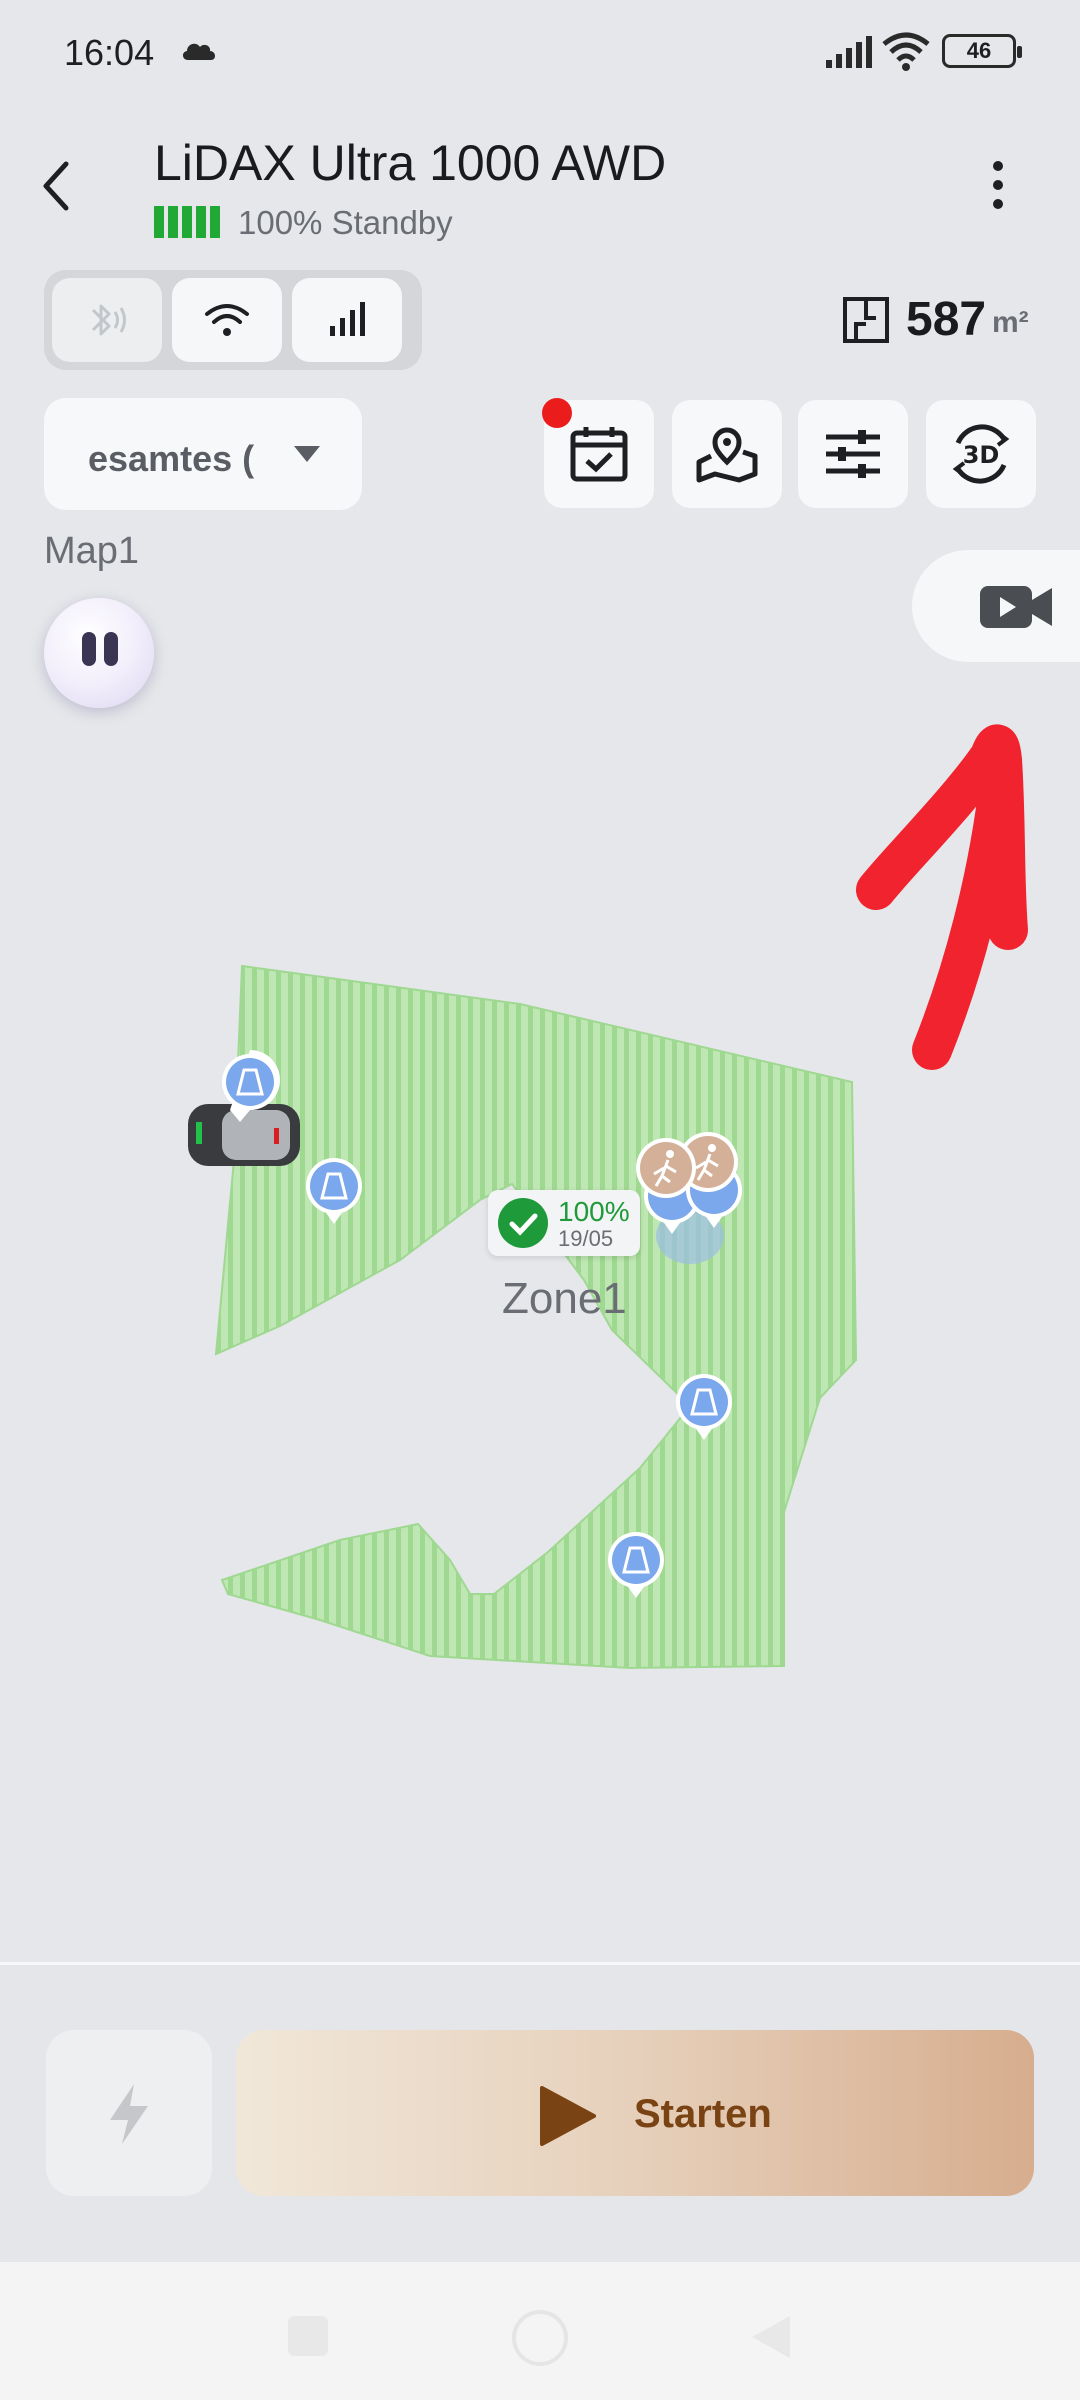 The image size is (1080, 2400). What do you see at coordinates (568, 2116) in the screenshot?
I see `play-icon` at bounding box center [568, 2116].